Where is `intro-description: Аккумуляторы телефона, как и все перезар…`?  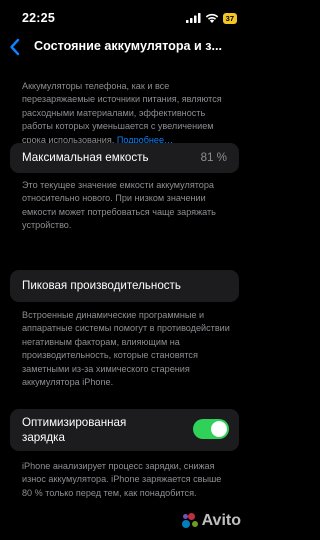
intro-description: Аккумуляторы телефона, как и все перезар… is located at coordinates (127, 113).